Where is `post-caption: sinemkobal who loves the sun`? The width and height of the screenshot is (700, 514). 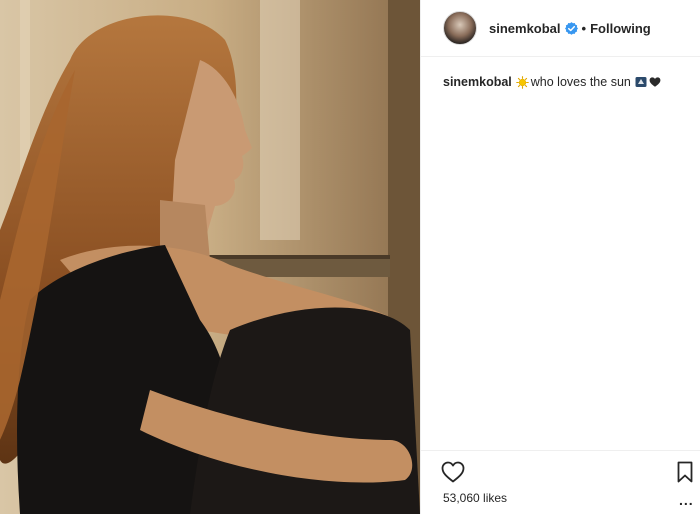 post-caption: sinemkobal who loves the sun is located at coordinates (568, 82).